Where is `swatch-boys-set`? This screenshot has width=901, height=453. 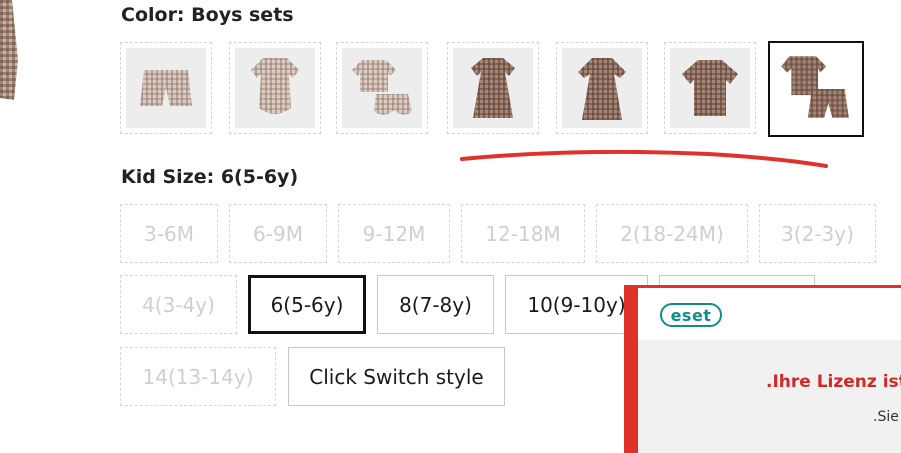 swatch-boys-set is located at coordinates (816, 89).